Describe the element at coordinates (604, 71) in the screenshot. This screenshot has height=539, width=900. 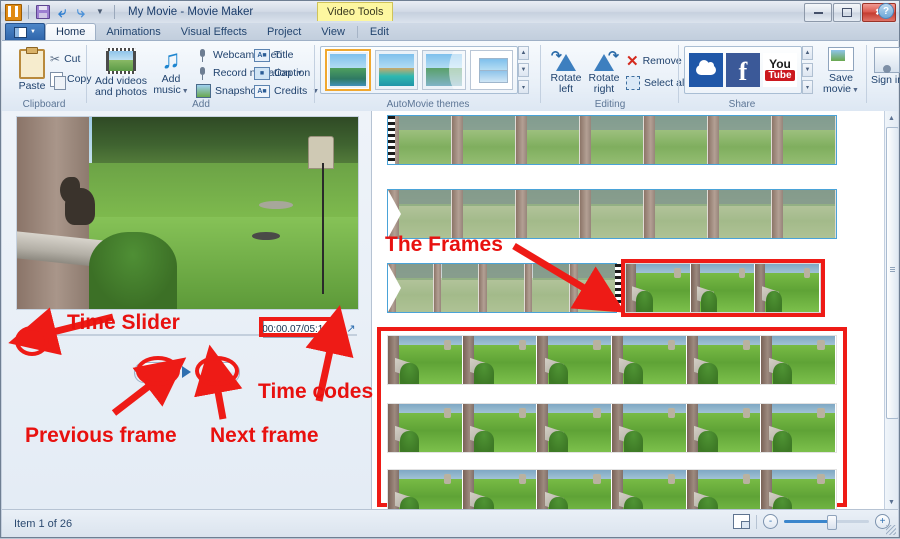
I see `rotate-right-button: ↷ Rotate right` at that location.